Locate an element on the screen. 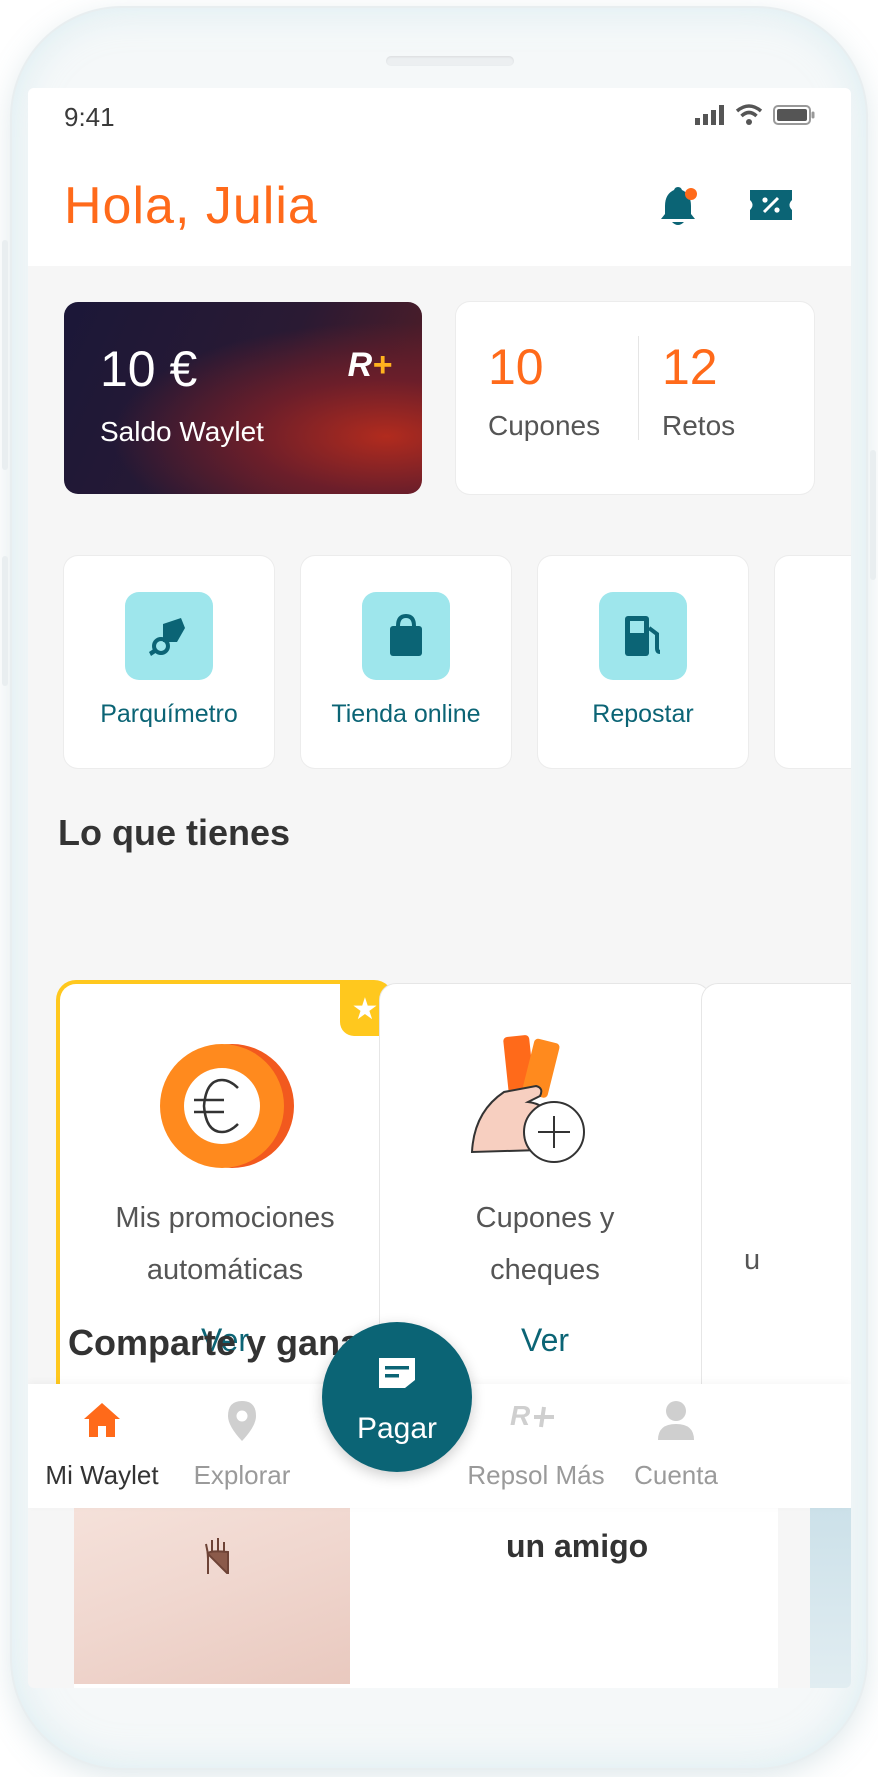 The height and width of the screenshot is (1777, 878). have-section-title: Lo que tienes is located at coordinates (174, 832).